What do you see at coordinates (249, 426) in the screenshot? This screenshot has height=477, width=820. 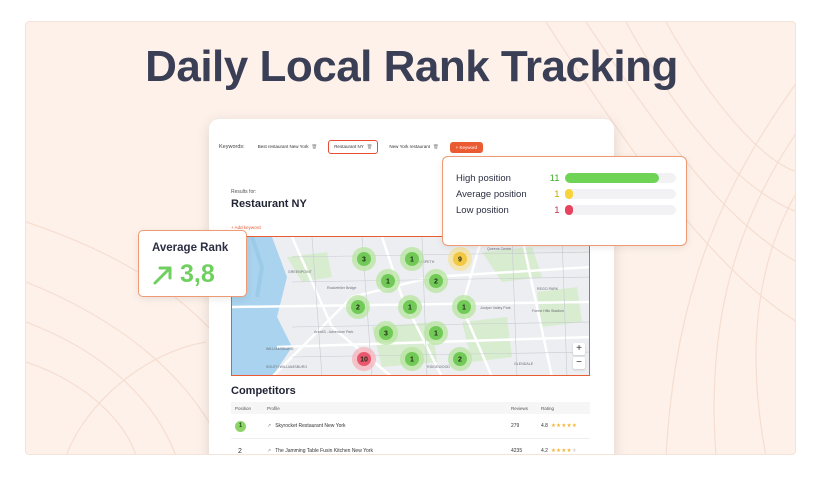 I see `position-cell: 1` at bounding box center [249, 426].